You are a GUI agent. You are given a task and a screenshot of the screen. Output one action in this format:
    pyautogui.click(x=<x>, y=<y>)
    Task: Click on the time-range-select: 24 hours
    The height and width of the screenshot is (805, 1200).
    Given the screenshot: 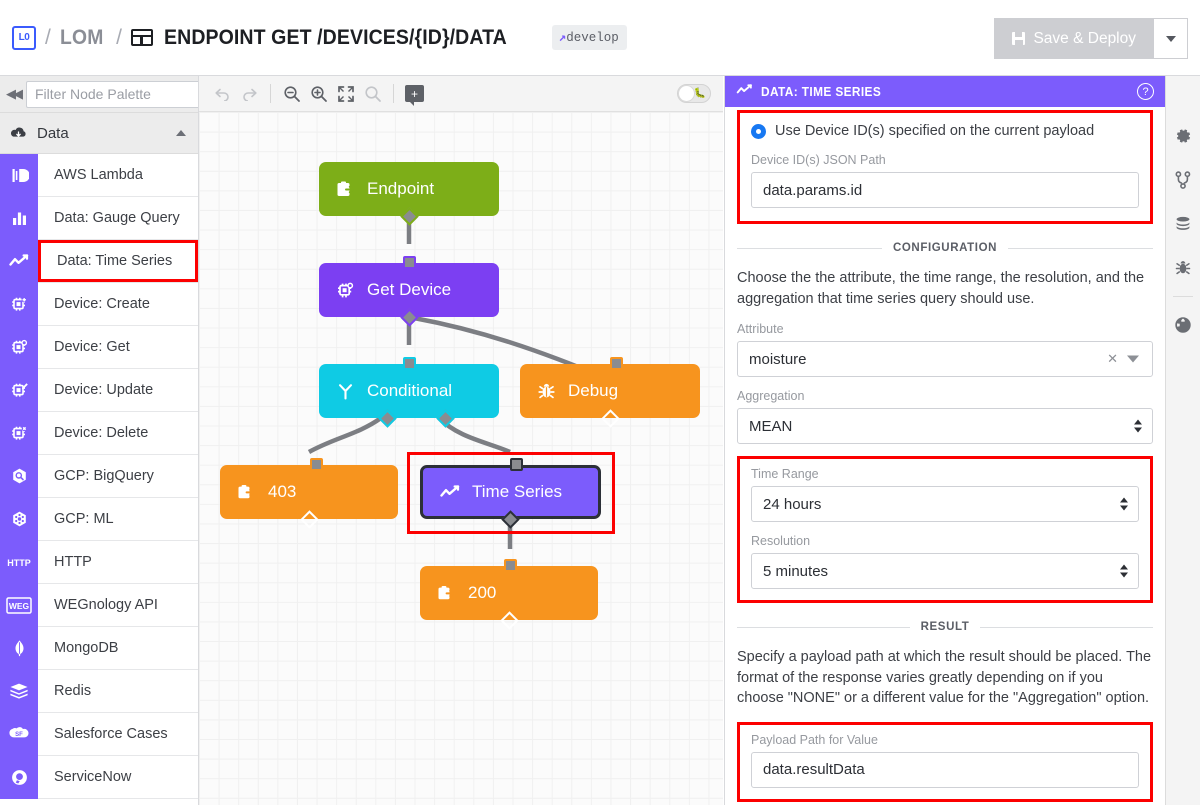 What is the action you would take?
    pyautogui.click(x=945, y=504)
    